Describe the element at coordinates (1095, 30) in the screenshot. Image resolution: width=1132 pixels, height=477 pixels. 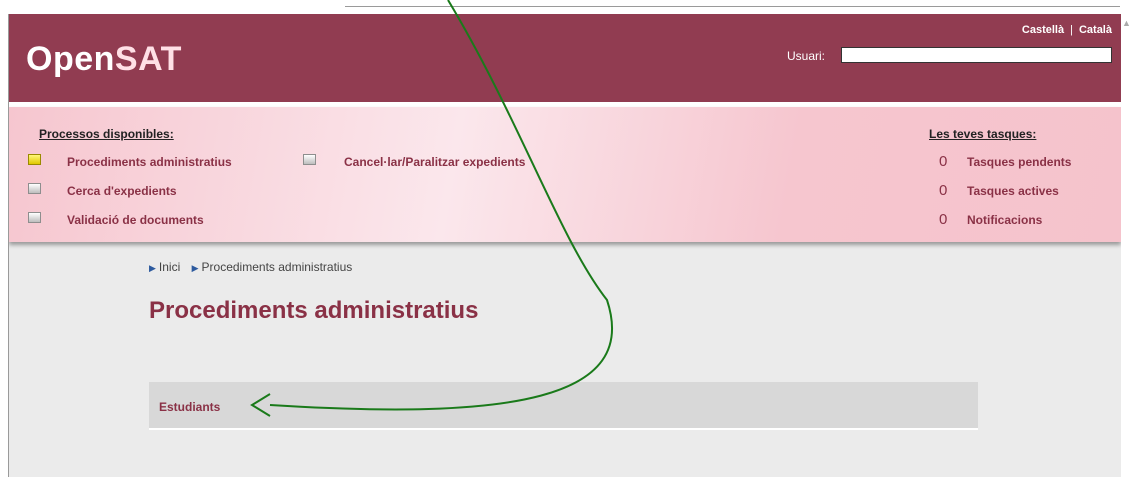
I see `lang-catala-link: Català` at that location.